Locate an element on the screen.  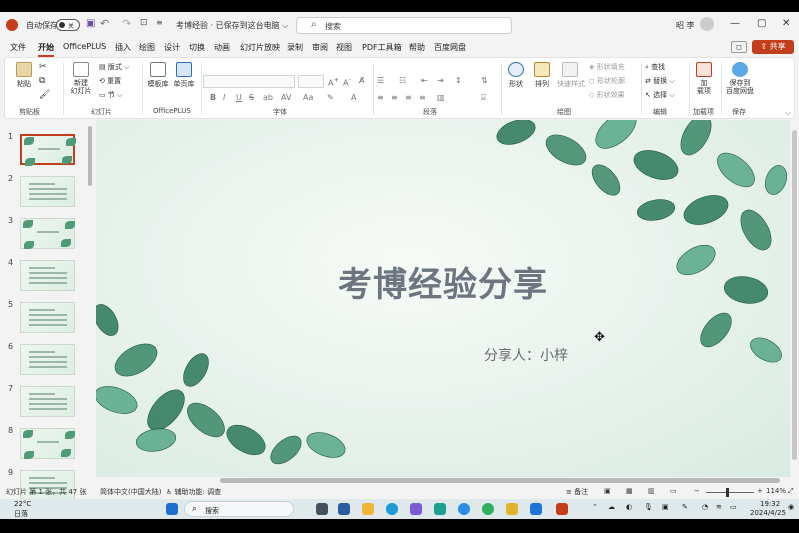
grow-font-icon: A+ is located at coordinates (333, 82).